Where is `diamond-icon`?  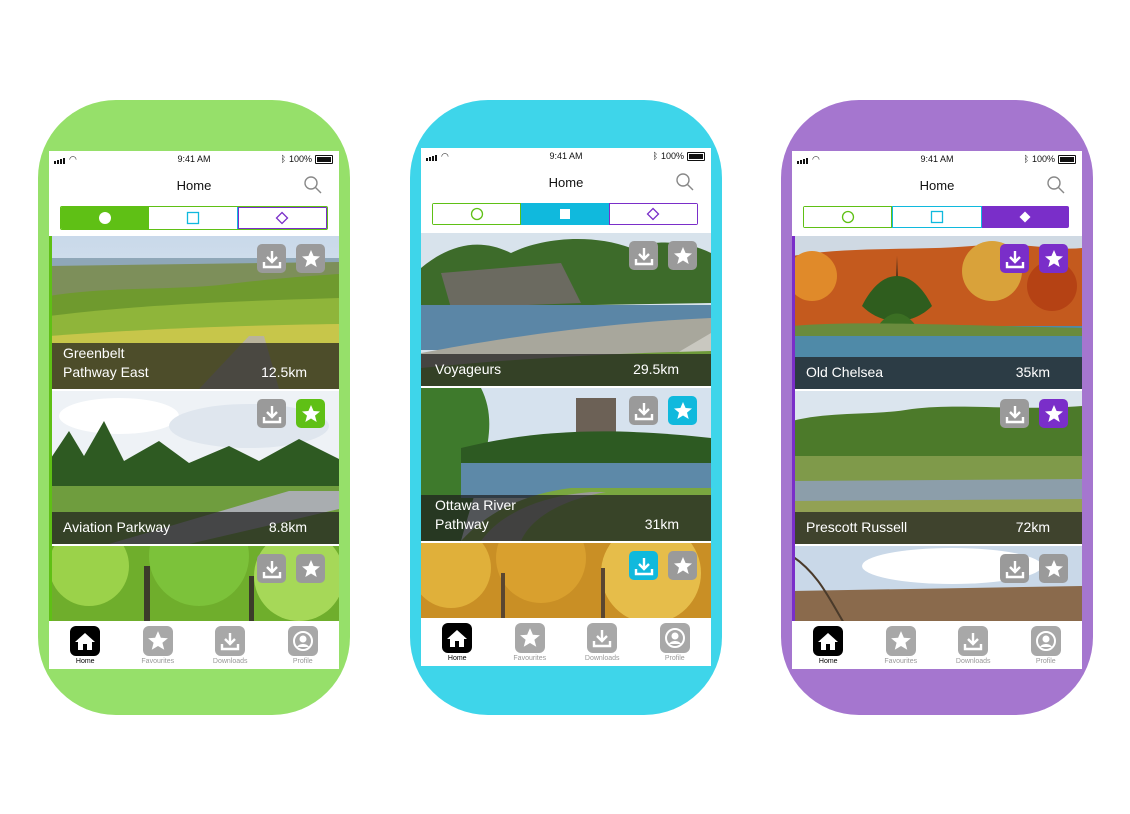
diamond-icon is located at coordinates (282, 218).